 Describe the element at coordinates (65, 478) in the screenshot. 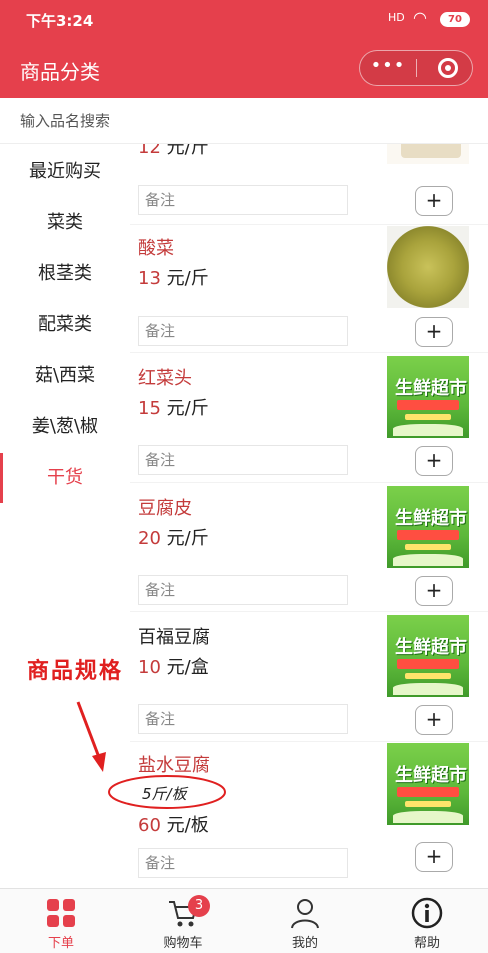

I see `category-dry-goods: 干货` at that location.